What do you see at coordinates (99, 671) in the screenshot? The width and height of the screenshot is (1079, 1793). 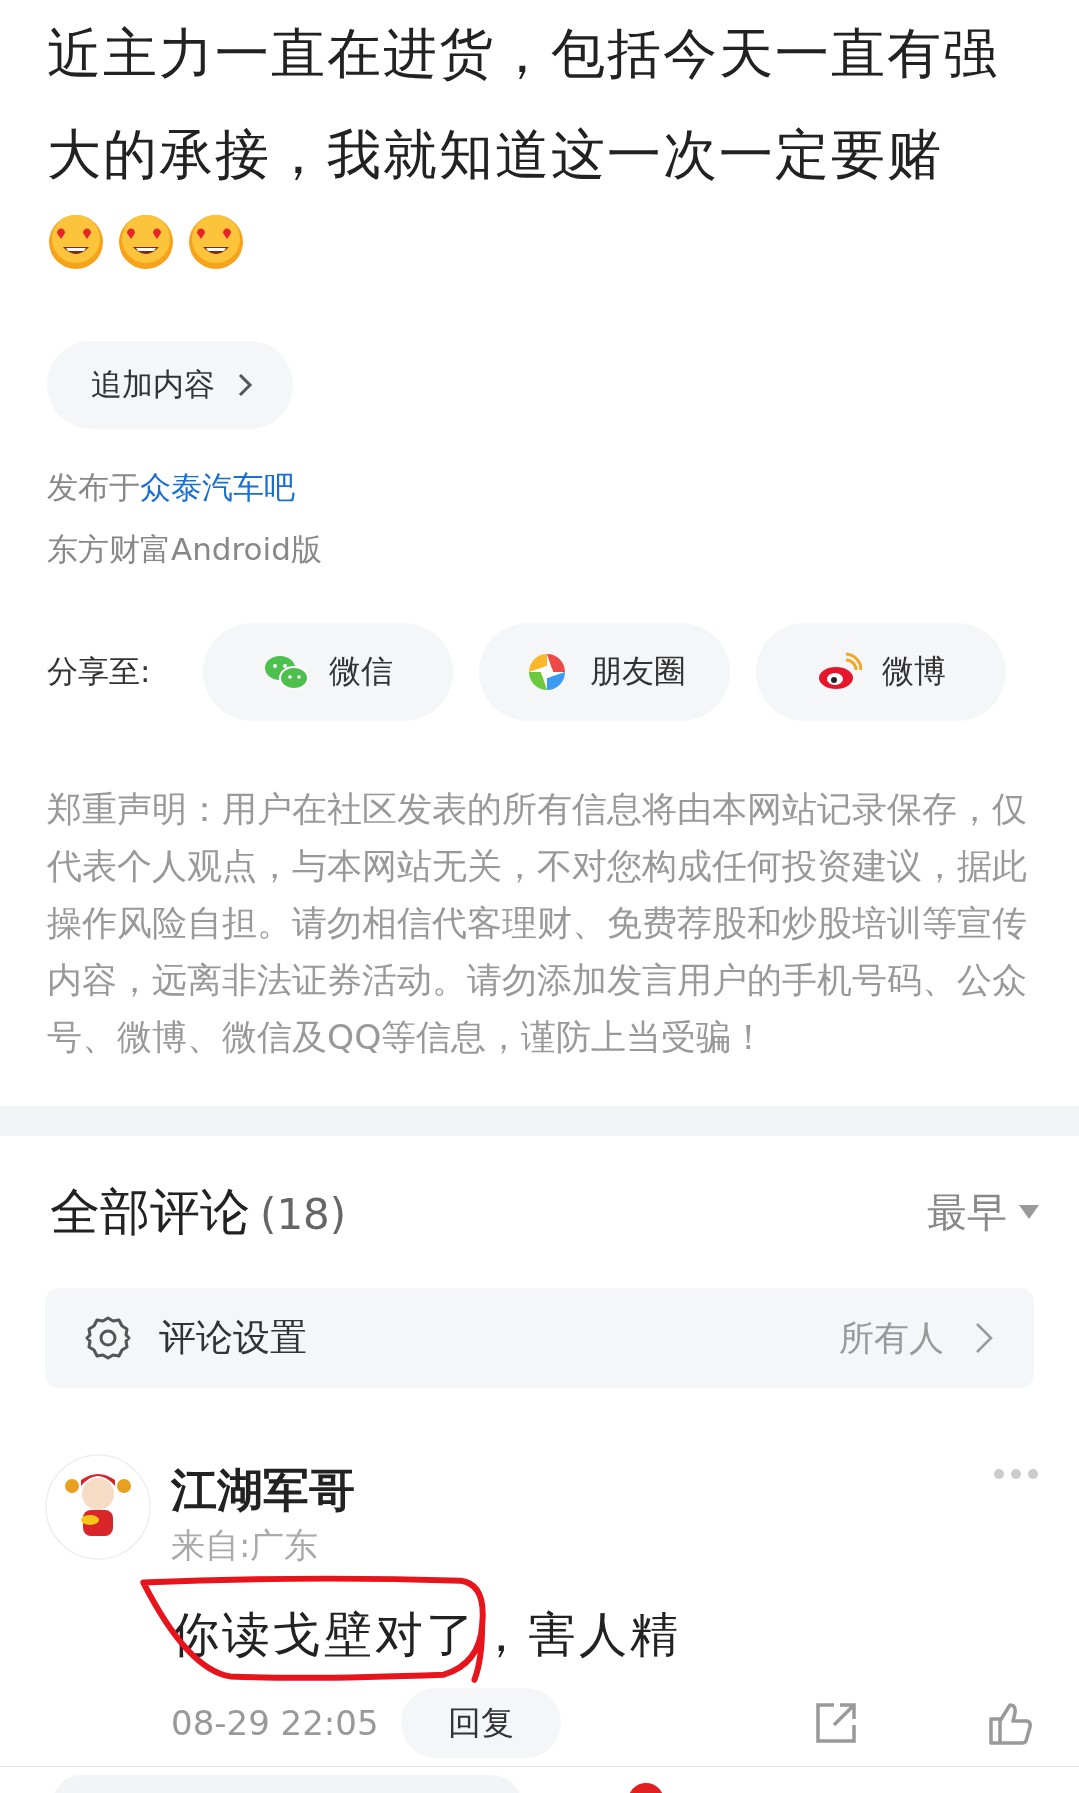 I see `share-label: 分享至:` at bounding box center [99, 671].